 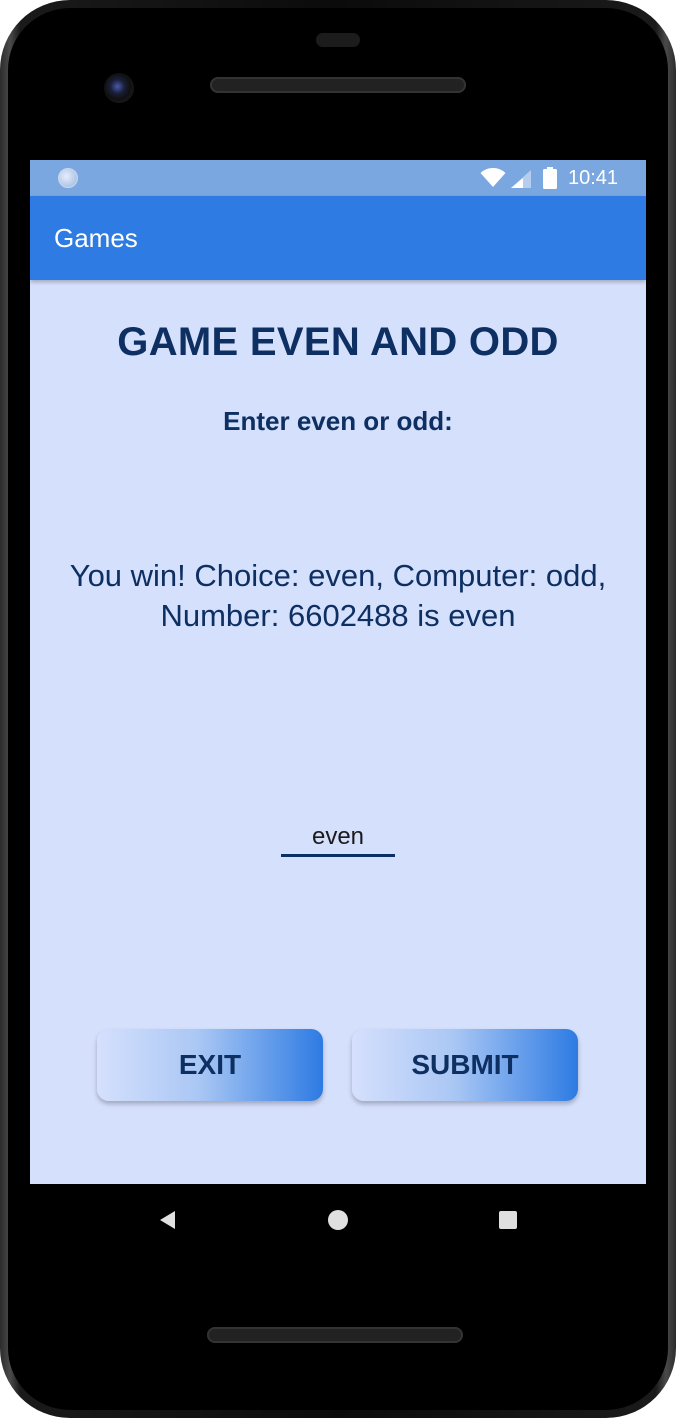 What do you see at coordinates (338, 615) in the screenshot?
I see `result-line-2: Number: 6602488 is even` at bounding box center [338, 615].